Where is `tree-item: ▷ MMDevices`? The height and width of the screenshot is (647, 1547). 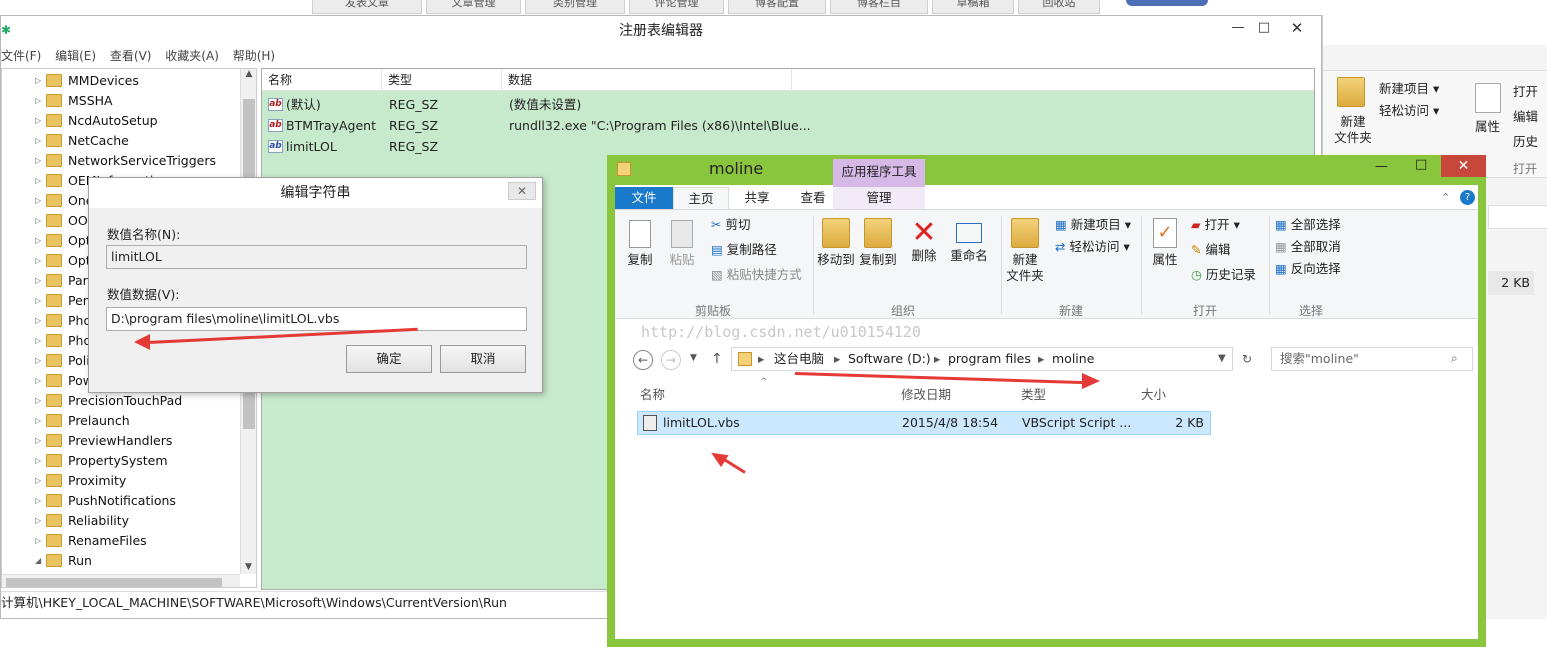 tree-item: ▷ MMDevices is located at coordinates (122, 81).